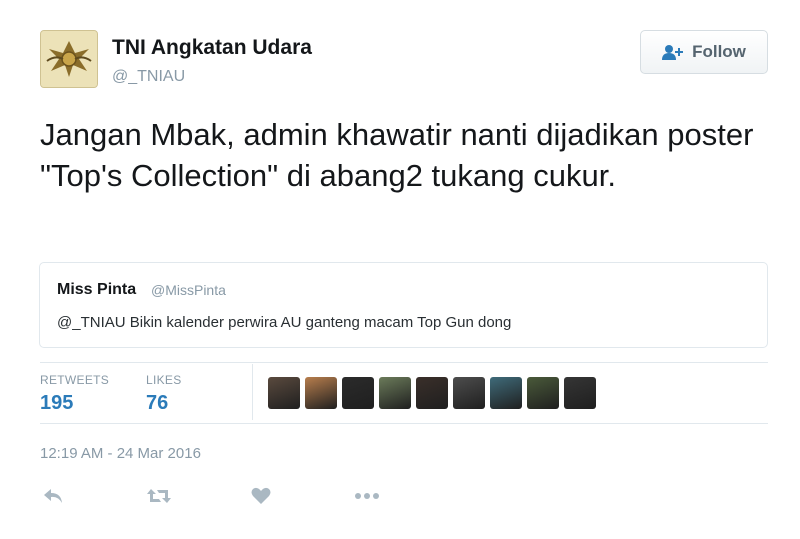 This screenshot has width=800, height=539. I want to click on air-force-emblem-icon, so click(69, 59).